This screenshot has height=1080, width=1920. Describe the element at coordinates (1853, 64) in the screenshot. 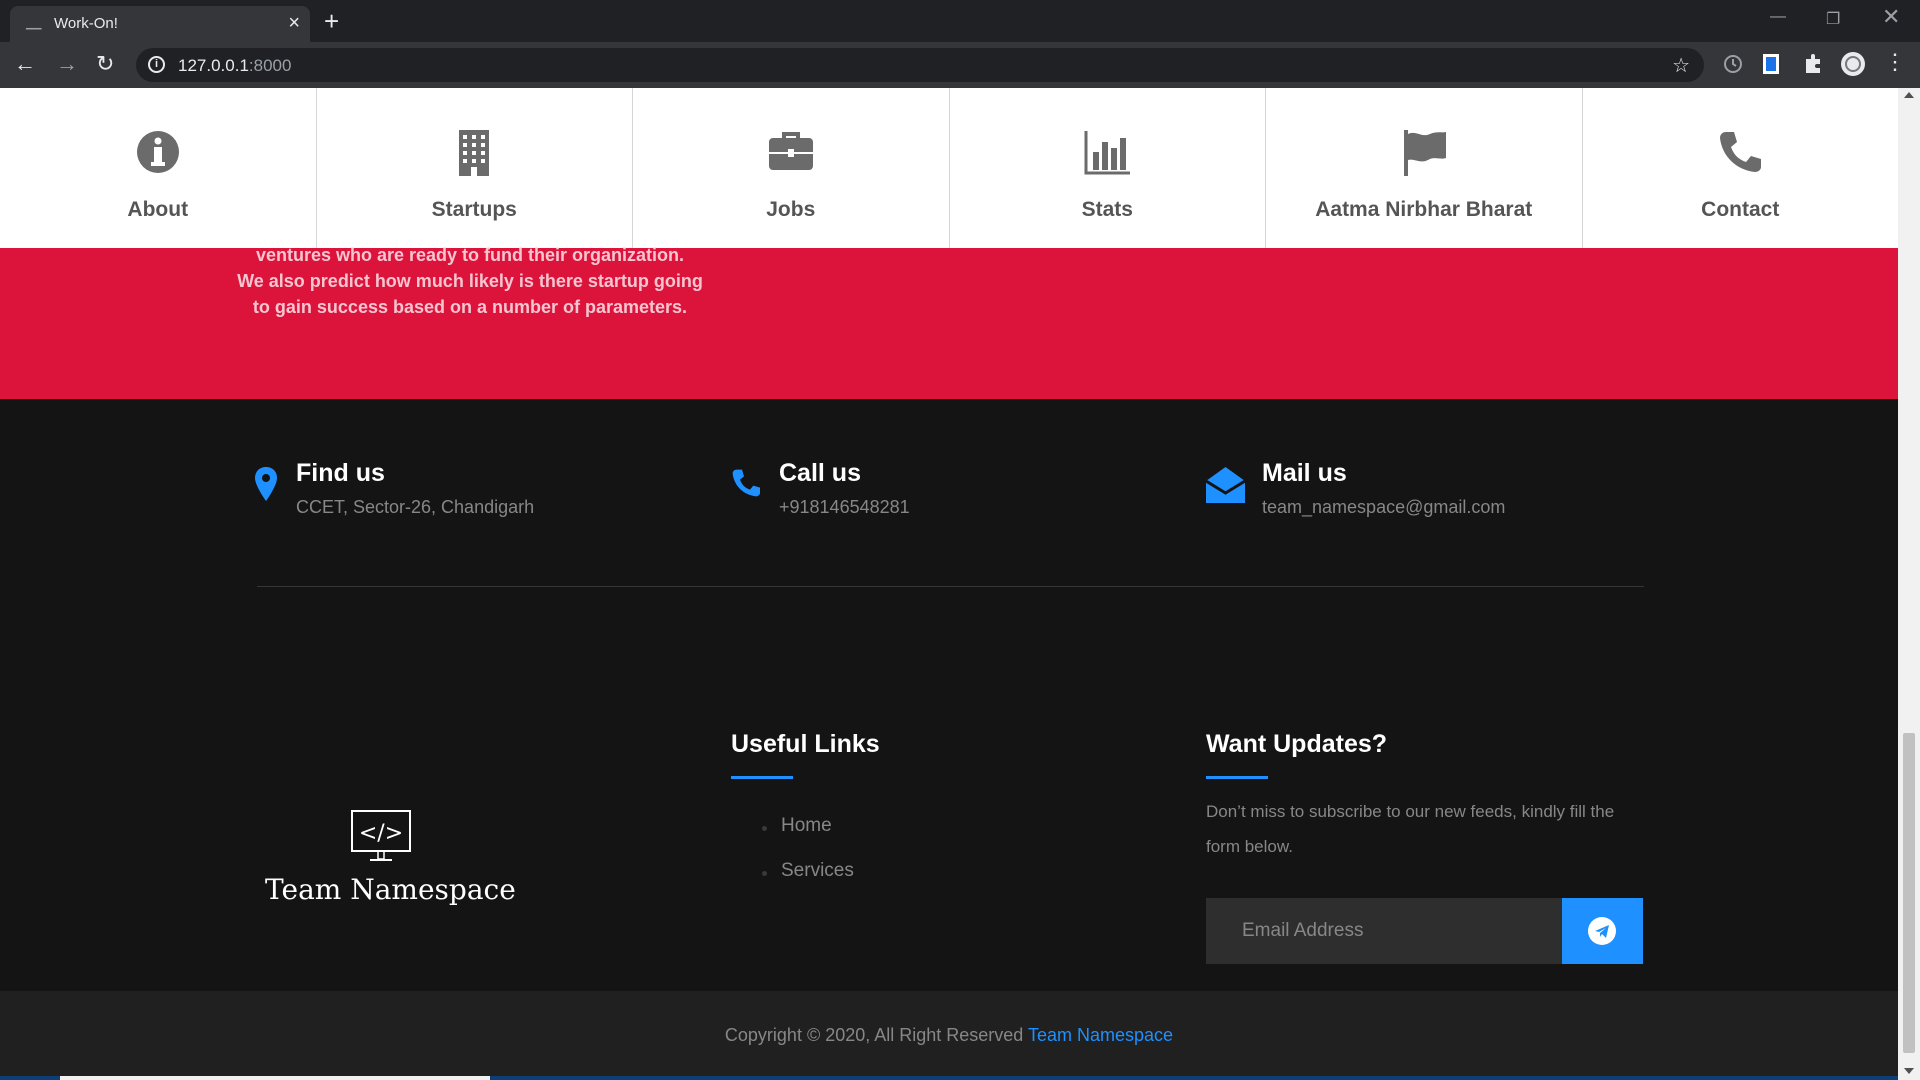

I see `profile-avatar-icon` at that location.